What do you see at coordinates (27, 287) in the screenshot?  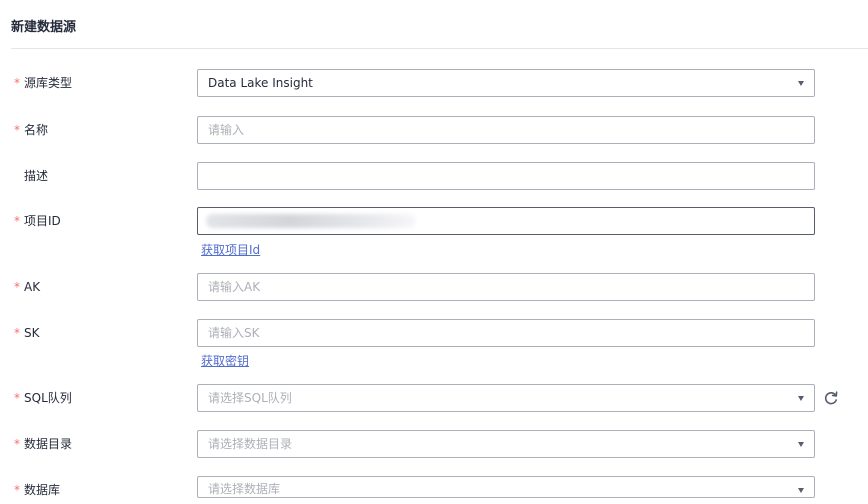 I see `ak-label: * AK` at bounding box center [27, 287].